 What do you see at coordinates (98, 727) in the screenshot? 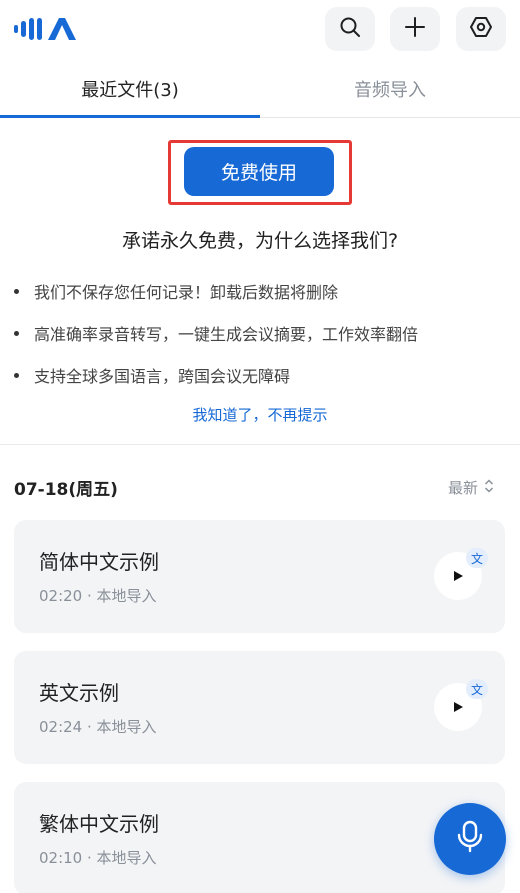
I see `file-meta: 02:24 · 本地导入` at bounding box center [98, 727].